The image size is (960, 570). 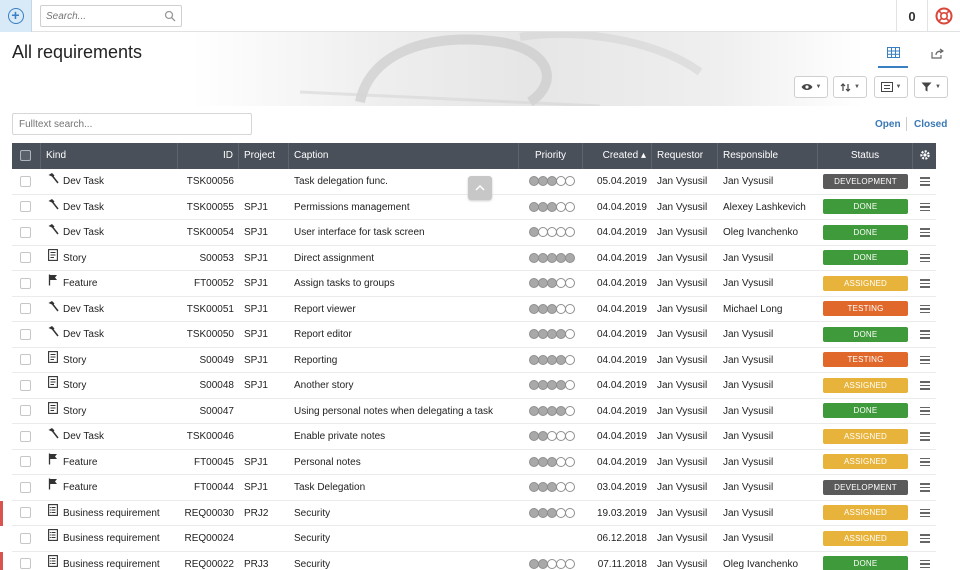 I want to click on caption-cell: Report editor, so click(x=404, y=334).